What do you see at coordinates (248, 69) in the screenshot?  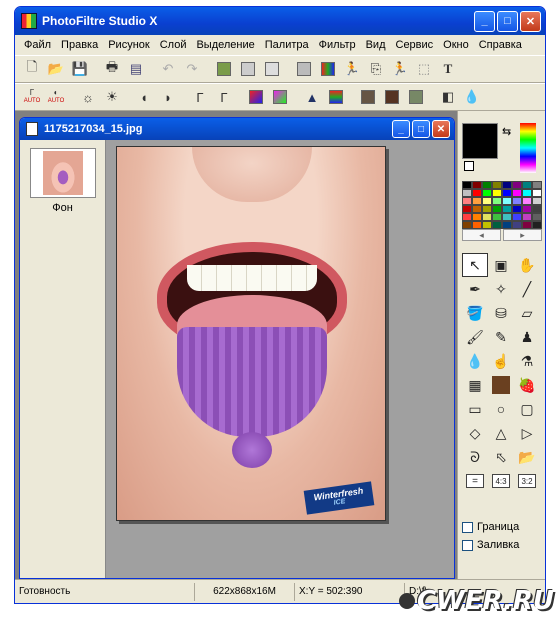 I see `copy-icon` at bounding box center [248, 69].